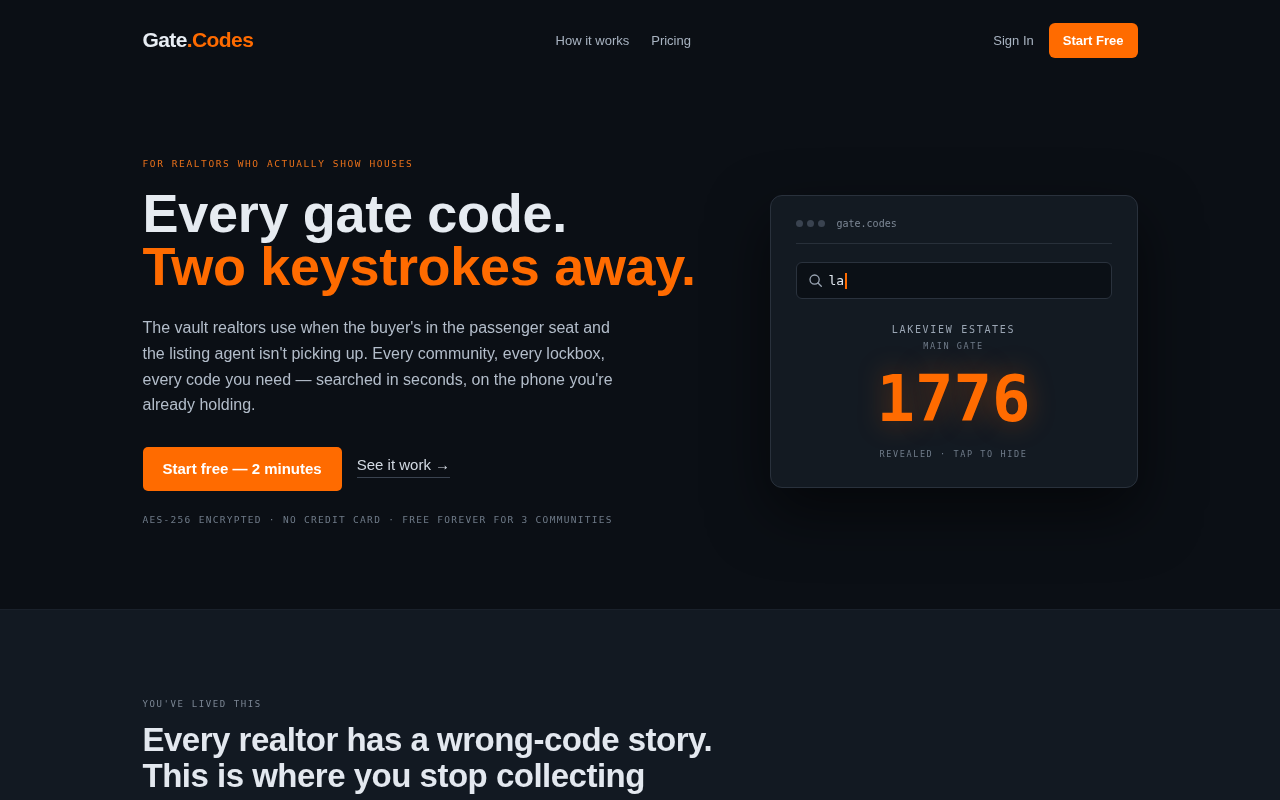 Image resolution: width=1280 pixels, height=800 pixels. What do you see at coordinates (810, 223) in the screenshot?
I see `window-dots-icon` at bounding box center [810, 223].